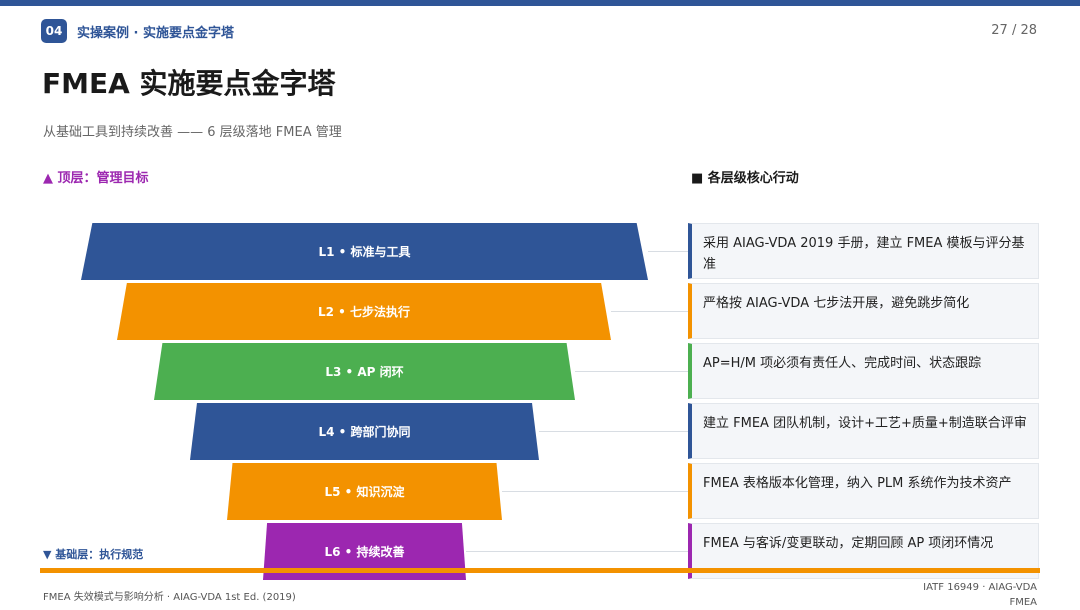 The image size is (1080, 610). Describe the element at coordinates (836, 303) in the screenshot. I see `action-text: 严格按 AIAG-VDA 七步法开展，避免跳步简化` at that location.